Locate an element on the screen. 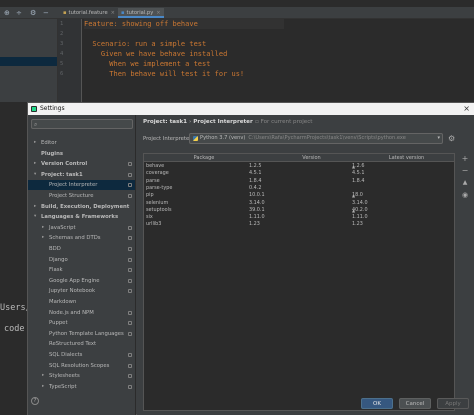 The height and width of the screenshot is (415, 474). sidebar-item: Flask is located at coordinates (81, 270).